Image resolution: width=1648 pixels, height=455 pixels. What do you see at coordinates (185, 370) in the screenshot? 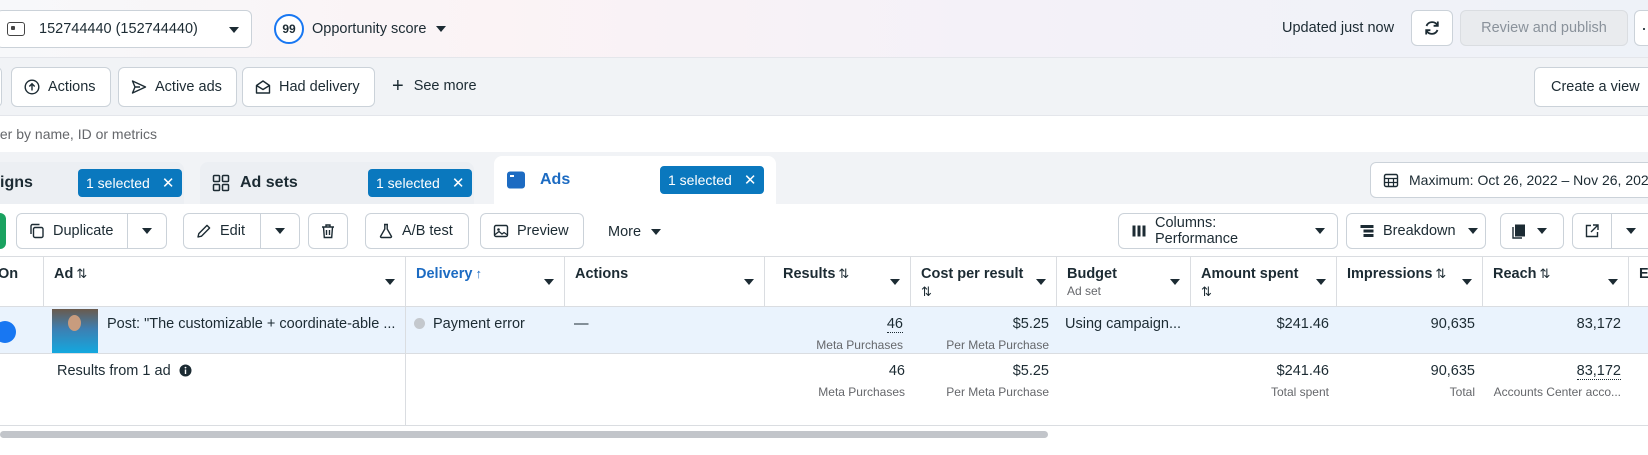
I see `info-icon` at bounding box center [185, 370].